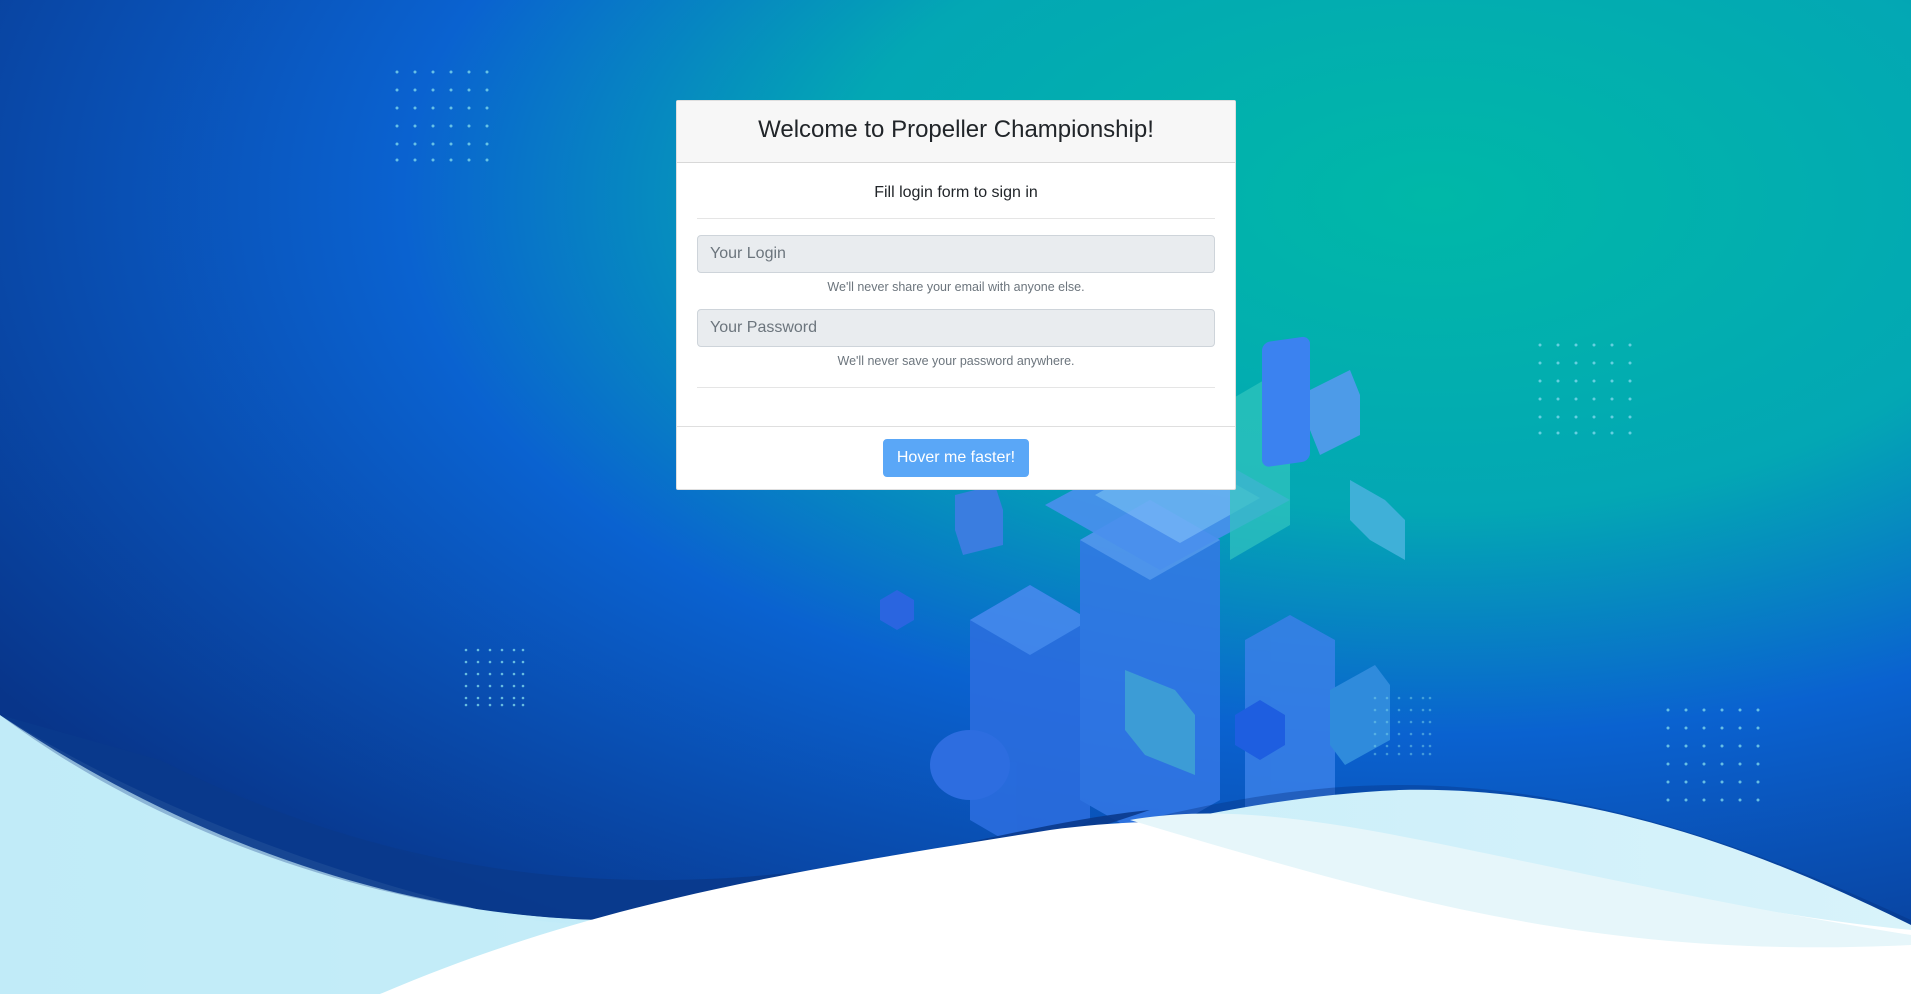  I want to click on form-subtitle: Fill login form to sign in, so click(956, 191).